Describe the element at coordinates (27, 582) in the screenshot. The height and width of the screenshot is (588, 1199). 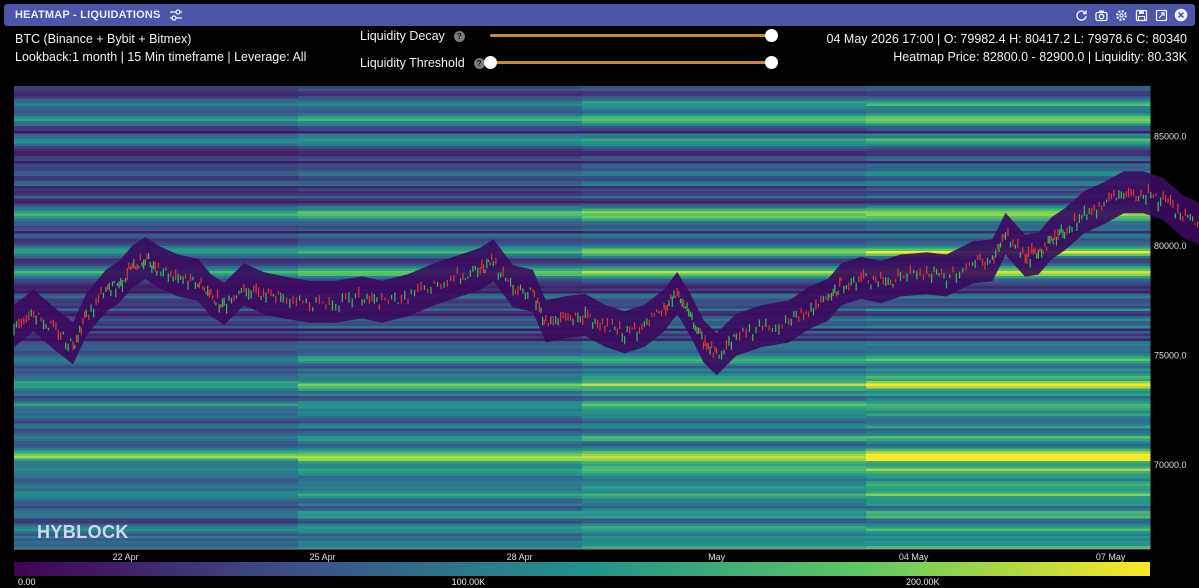
I see `legend-tick-label: 0.00` at that location.